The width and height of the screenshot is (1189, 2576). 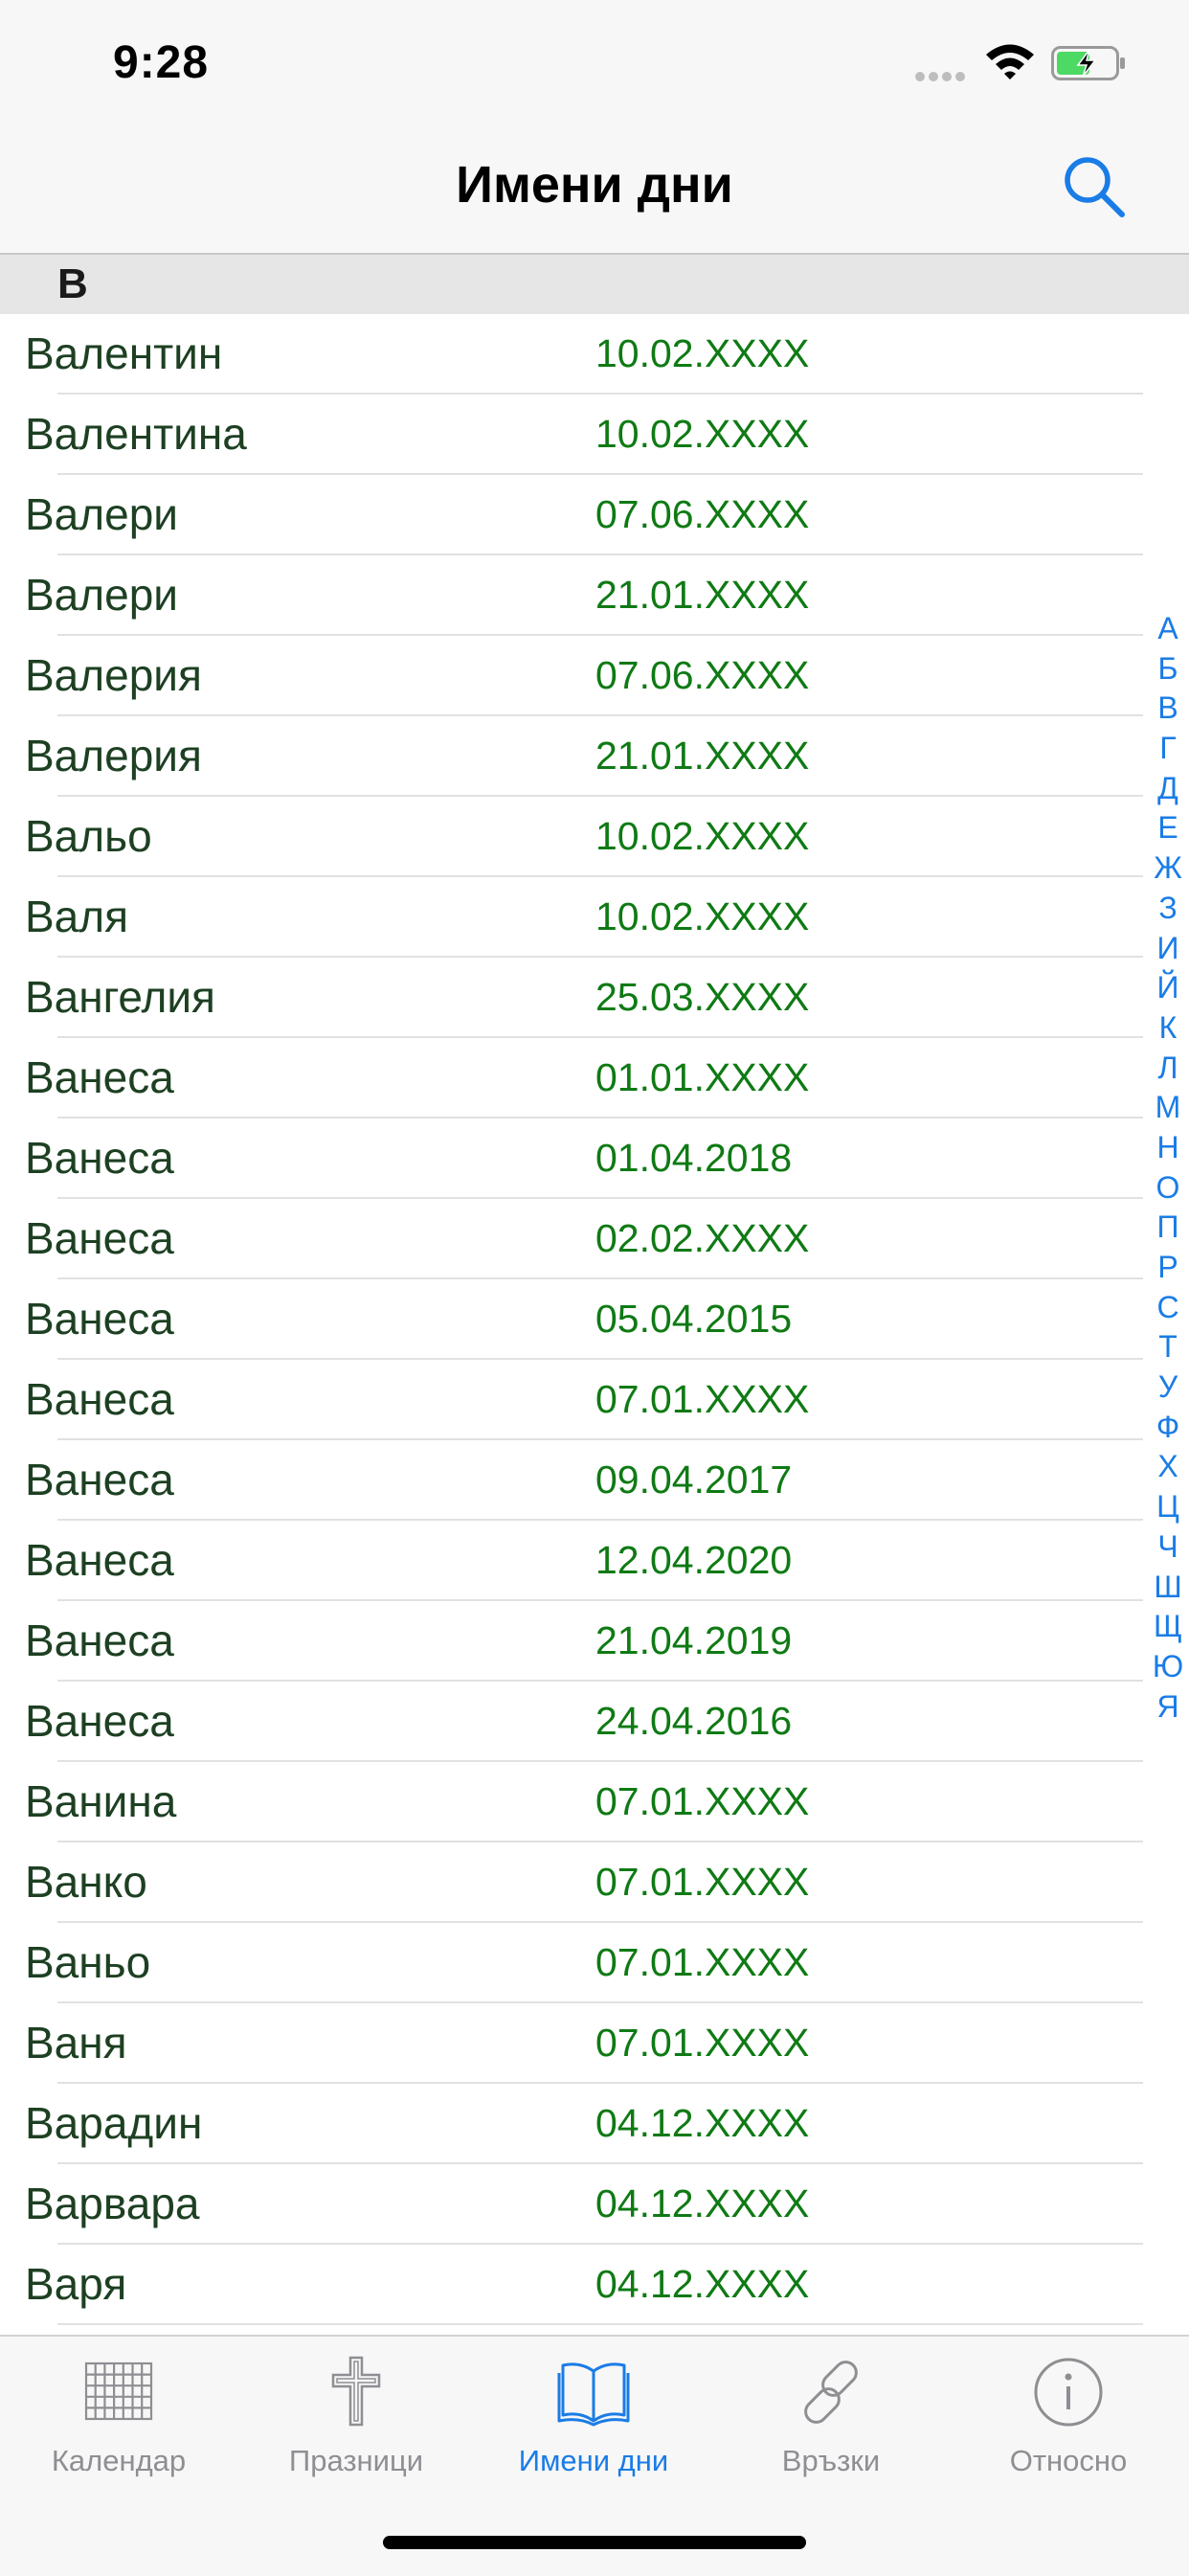 I want to click on index-letter: Ж, so click(x=1168, y=868).